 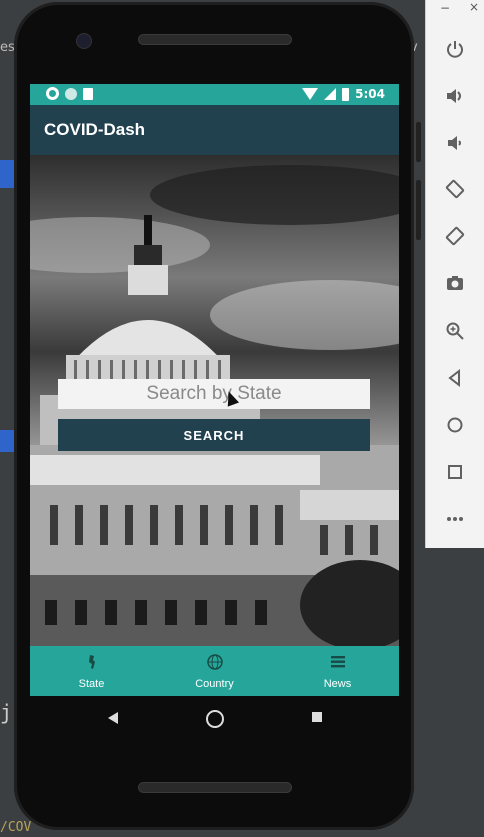 I want to click on globe-icon, so click(x=214, y=662).